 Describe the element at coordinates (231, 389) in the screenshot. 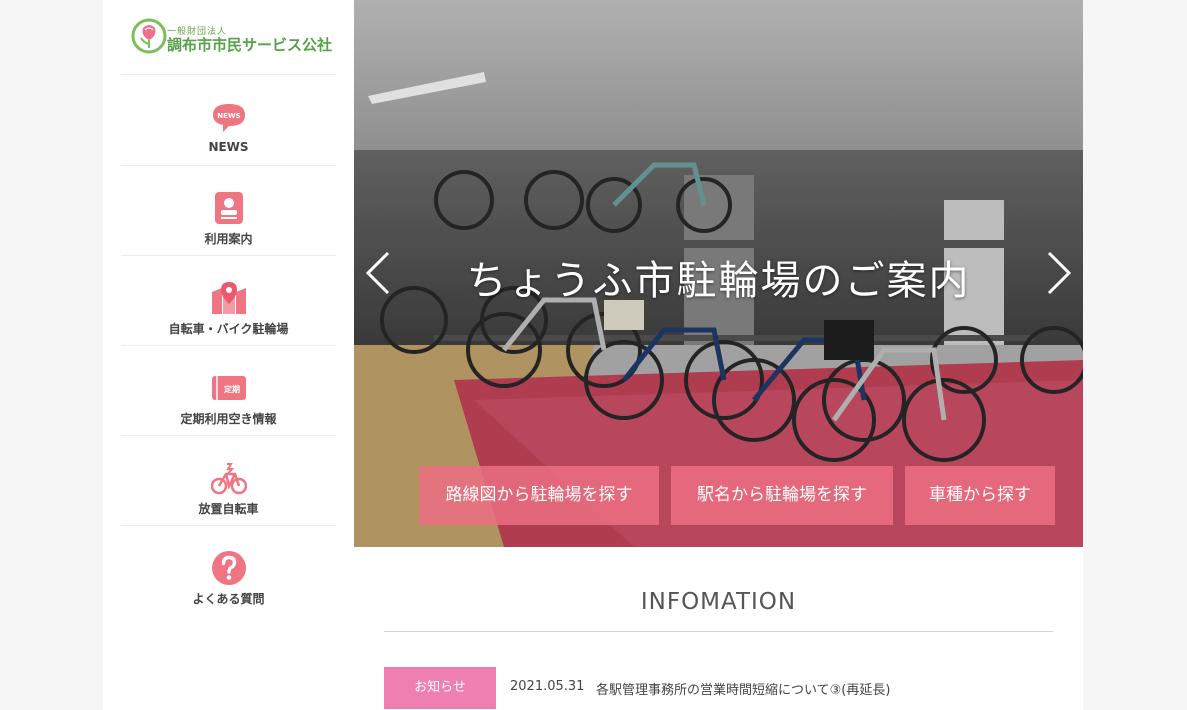

I see `pass-icon-text: 定期` at that location.